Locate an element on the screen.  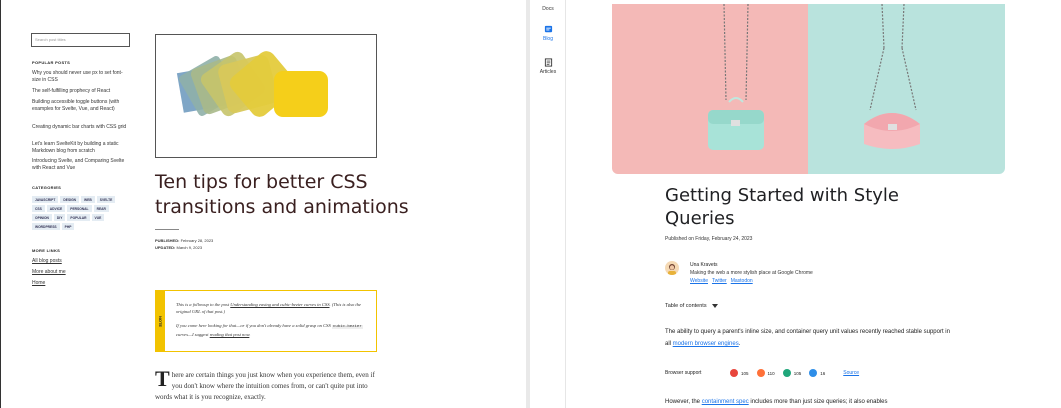
modern-engines-link: modern browser engines is located at coordinates (706, 344).